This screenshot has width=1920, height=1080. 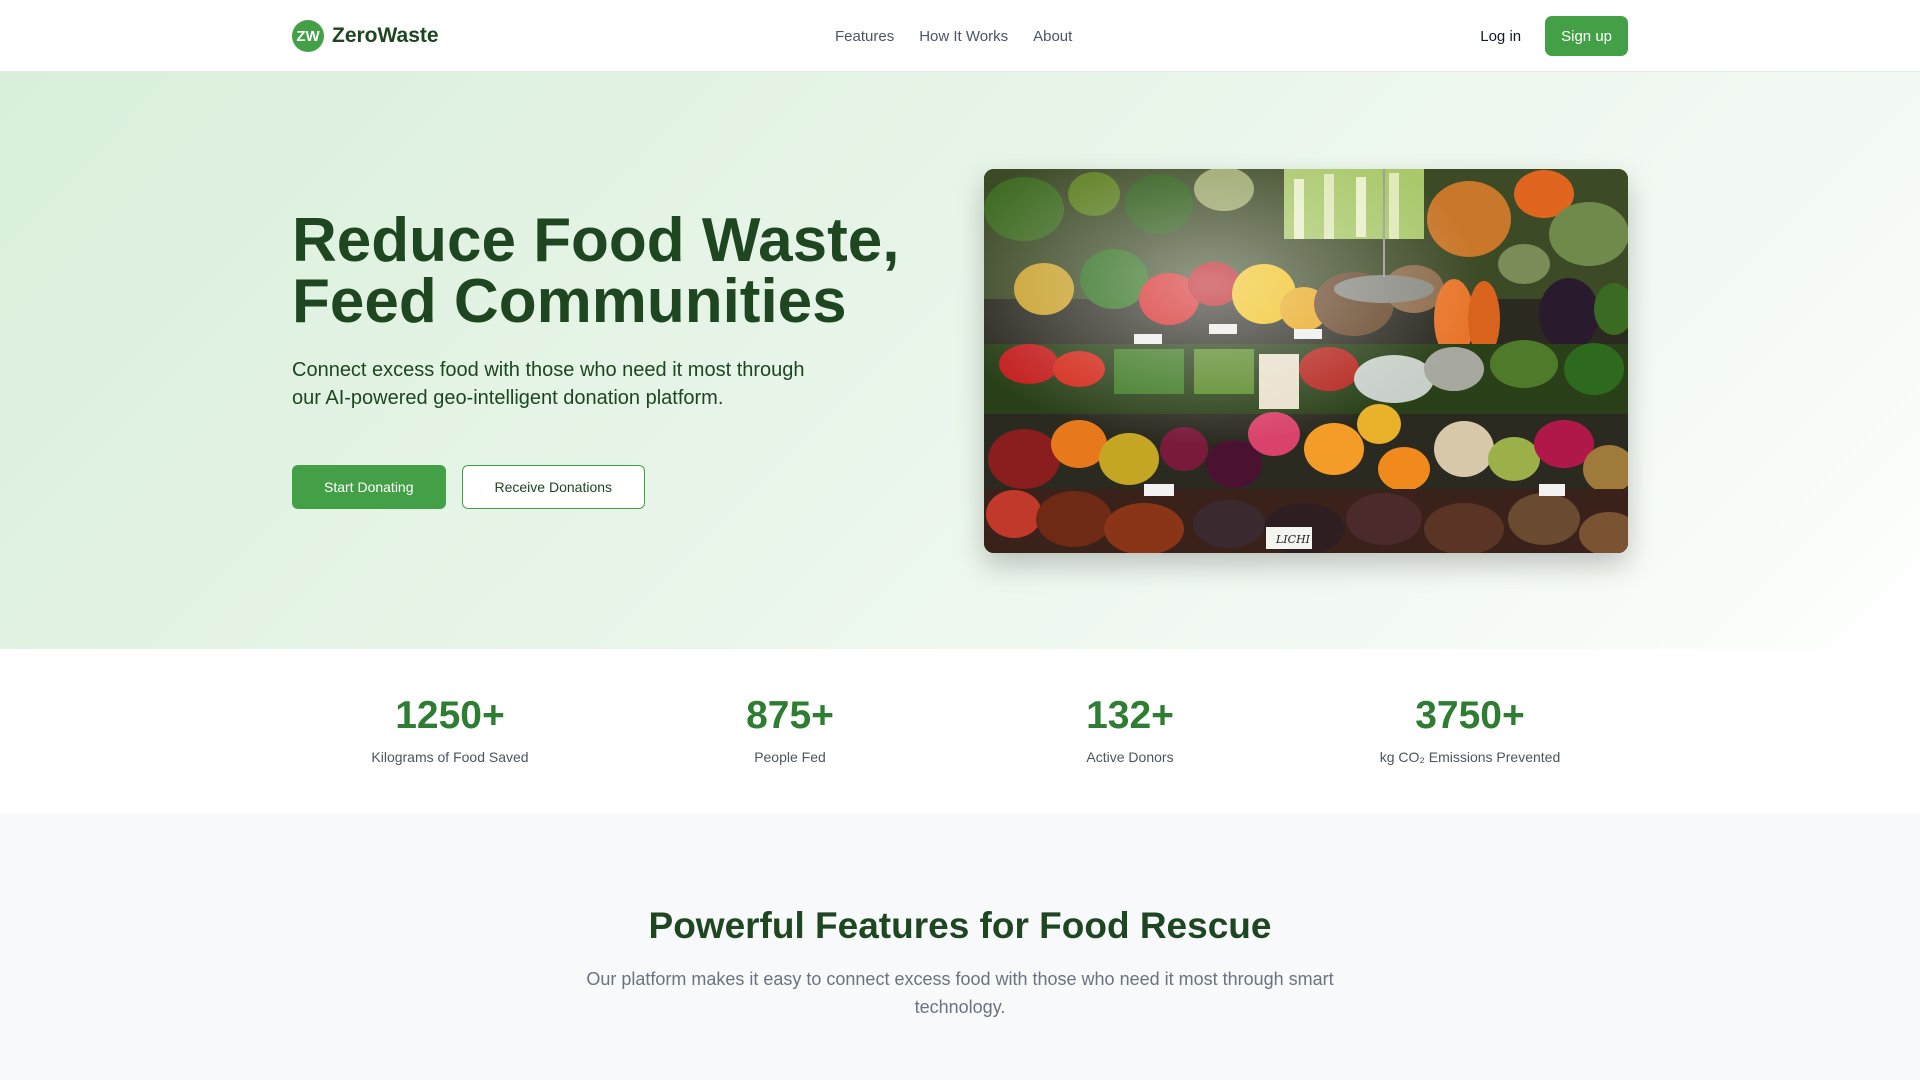 I want to click on hero-buttons: Start Donating Receive Donations, so click(x=469, y=487).